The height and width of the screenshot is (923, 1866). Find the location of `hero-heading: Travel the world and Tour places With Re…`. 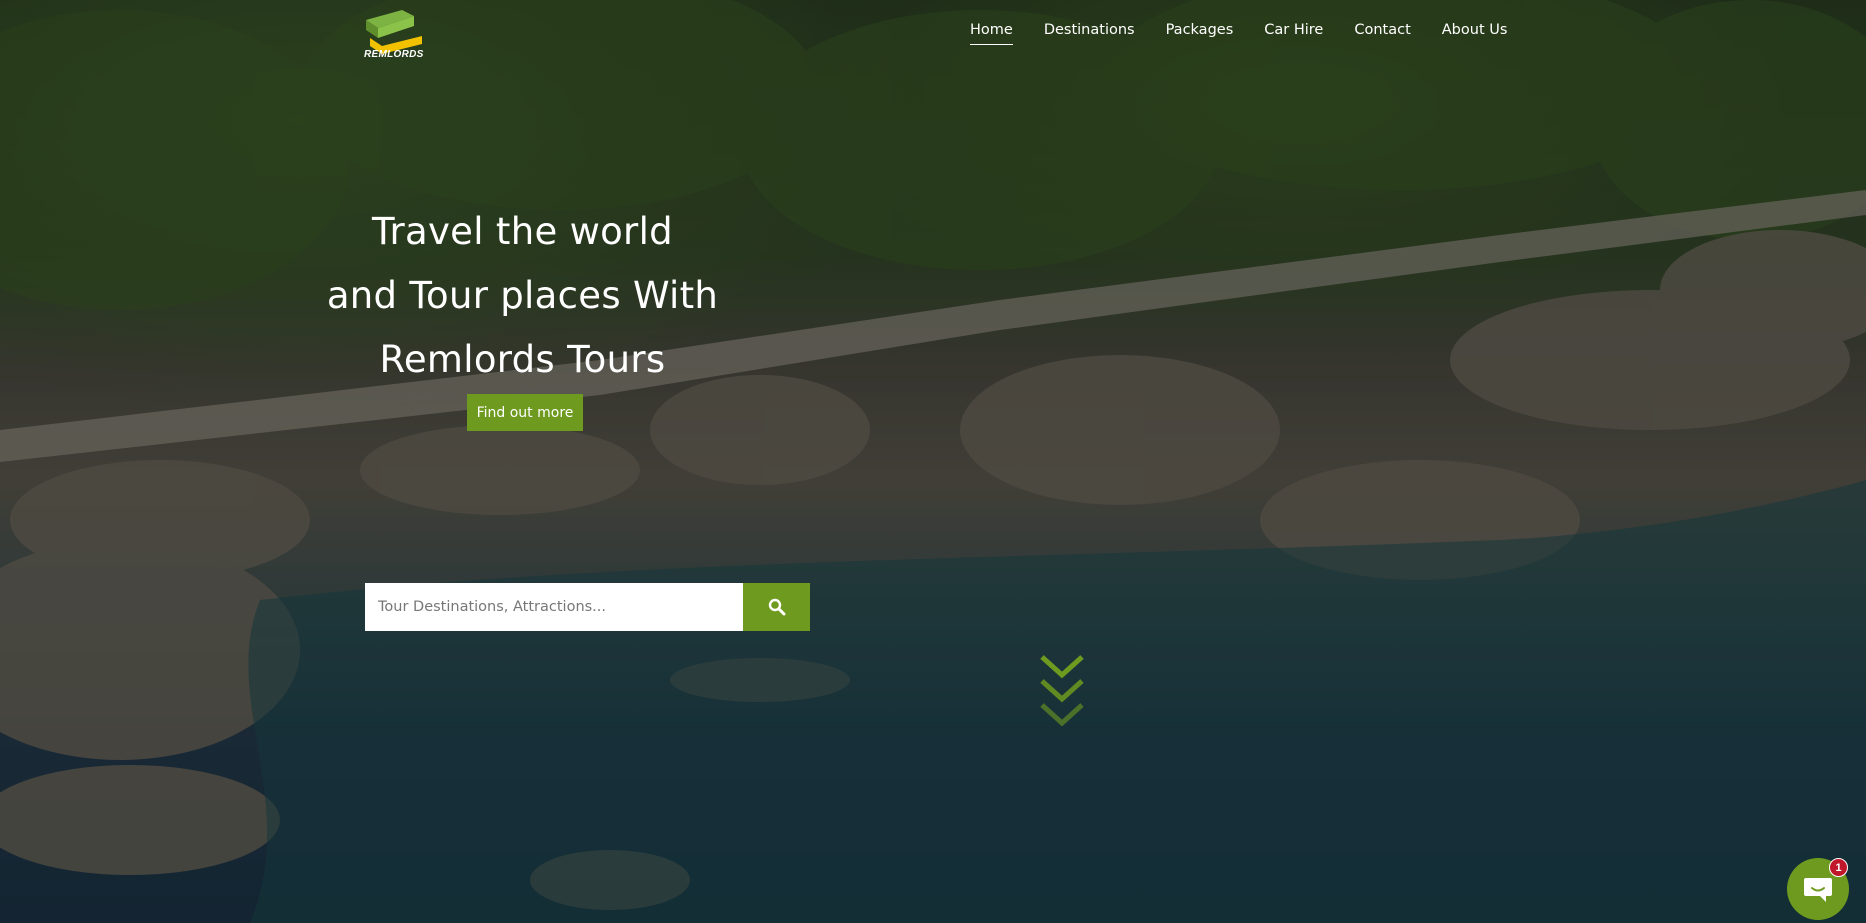

hero-heading: Travel the world and Tour places With Re… is located at coordinates (522, 296).